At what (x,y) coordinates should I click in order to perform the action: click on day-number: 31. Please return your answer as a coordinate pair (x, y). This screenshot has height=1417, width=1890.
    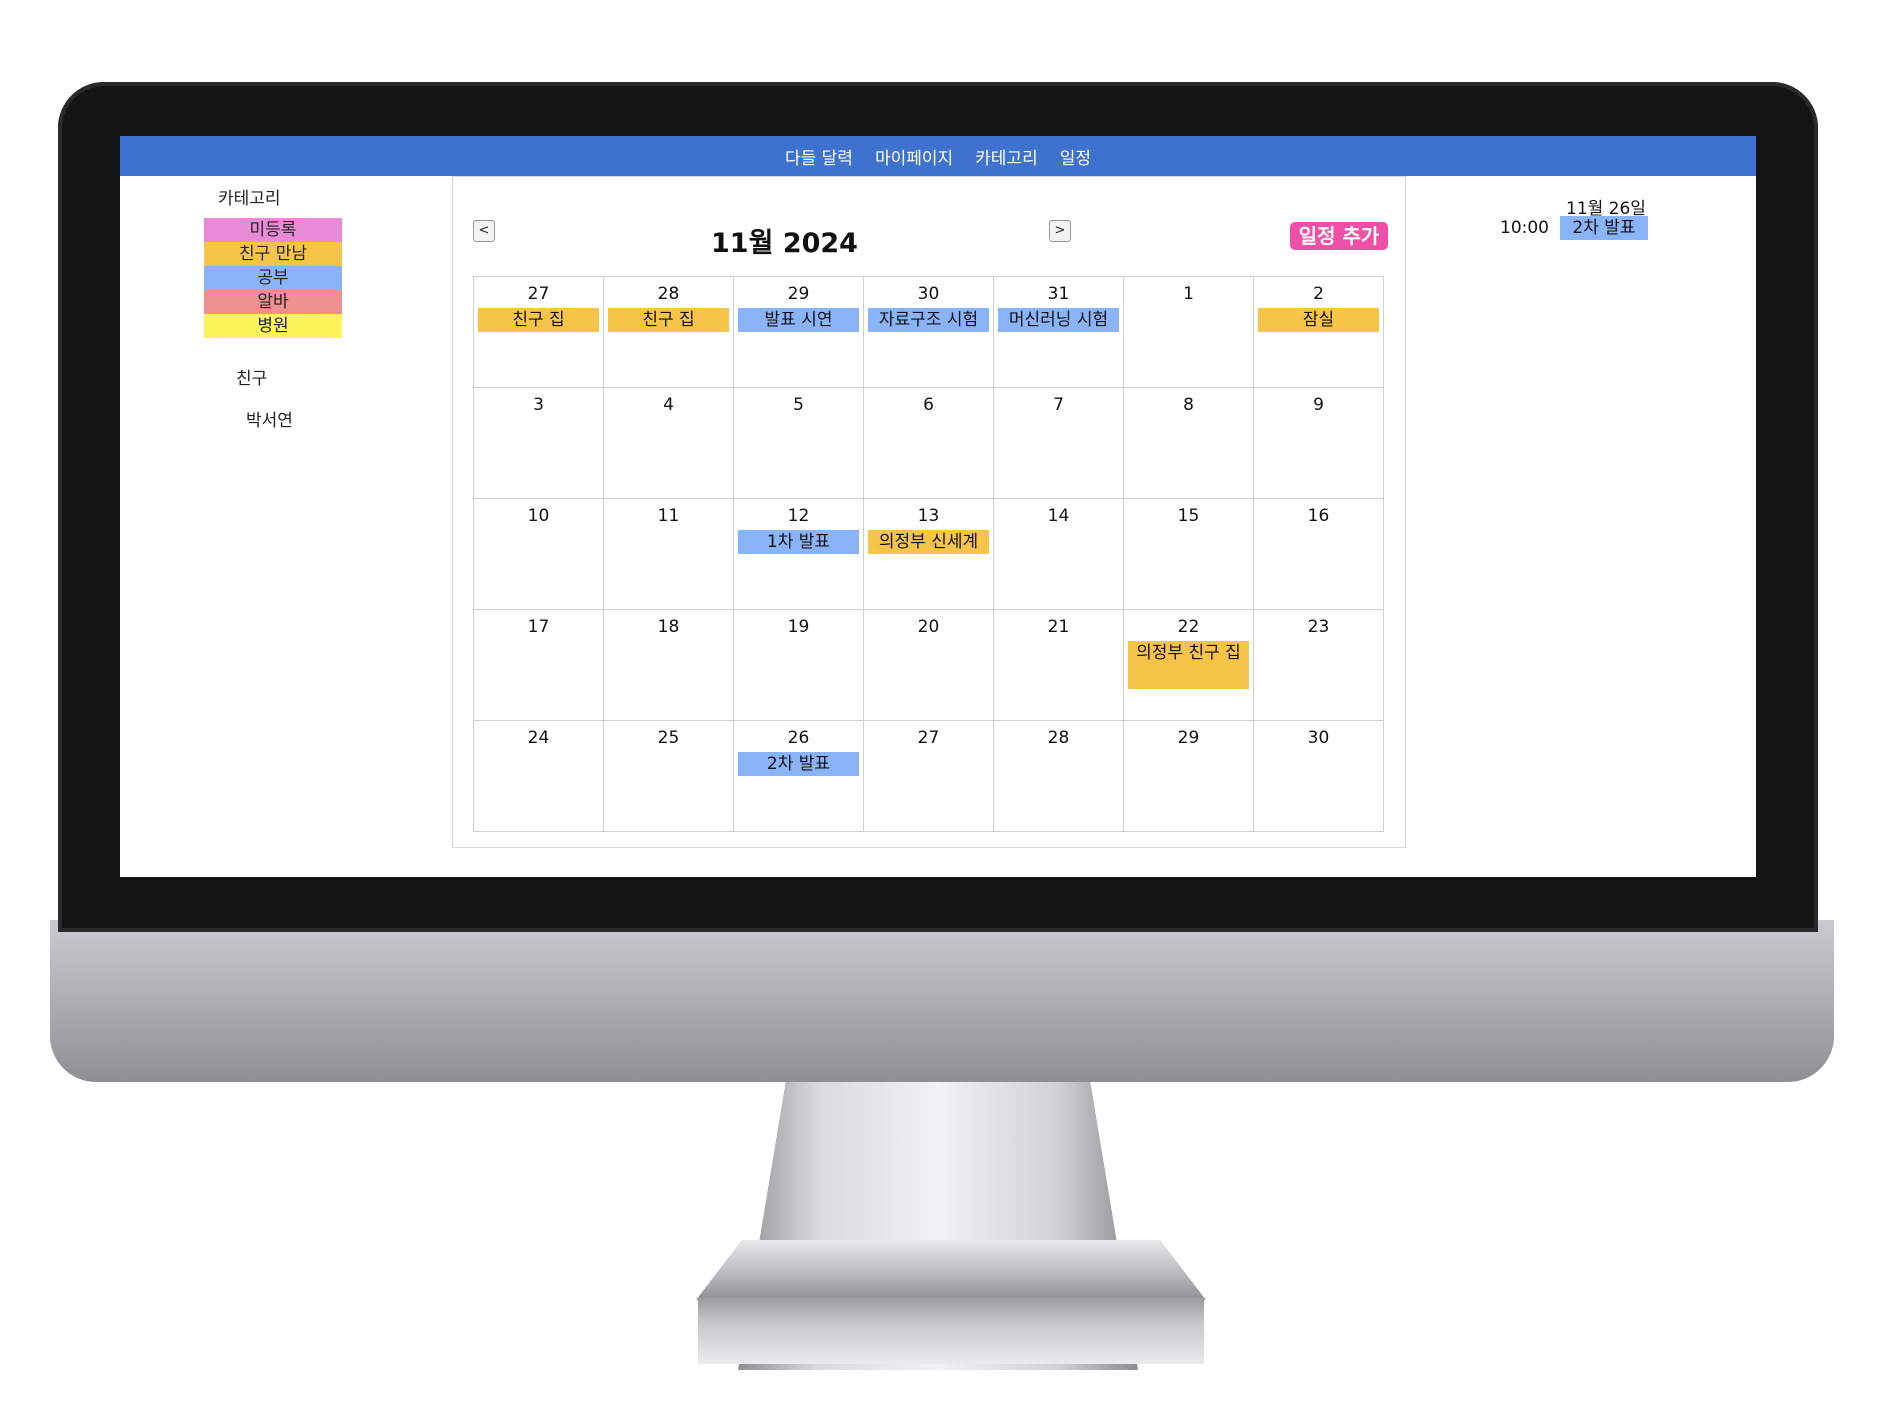
    Looking at the image, I should click on (1058, 294).